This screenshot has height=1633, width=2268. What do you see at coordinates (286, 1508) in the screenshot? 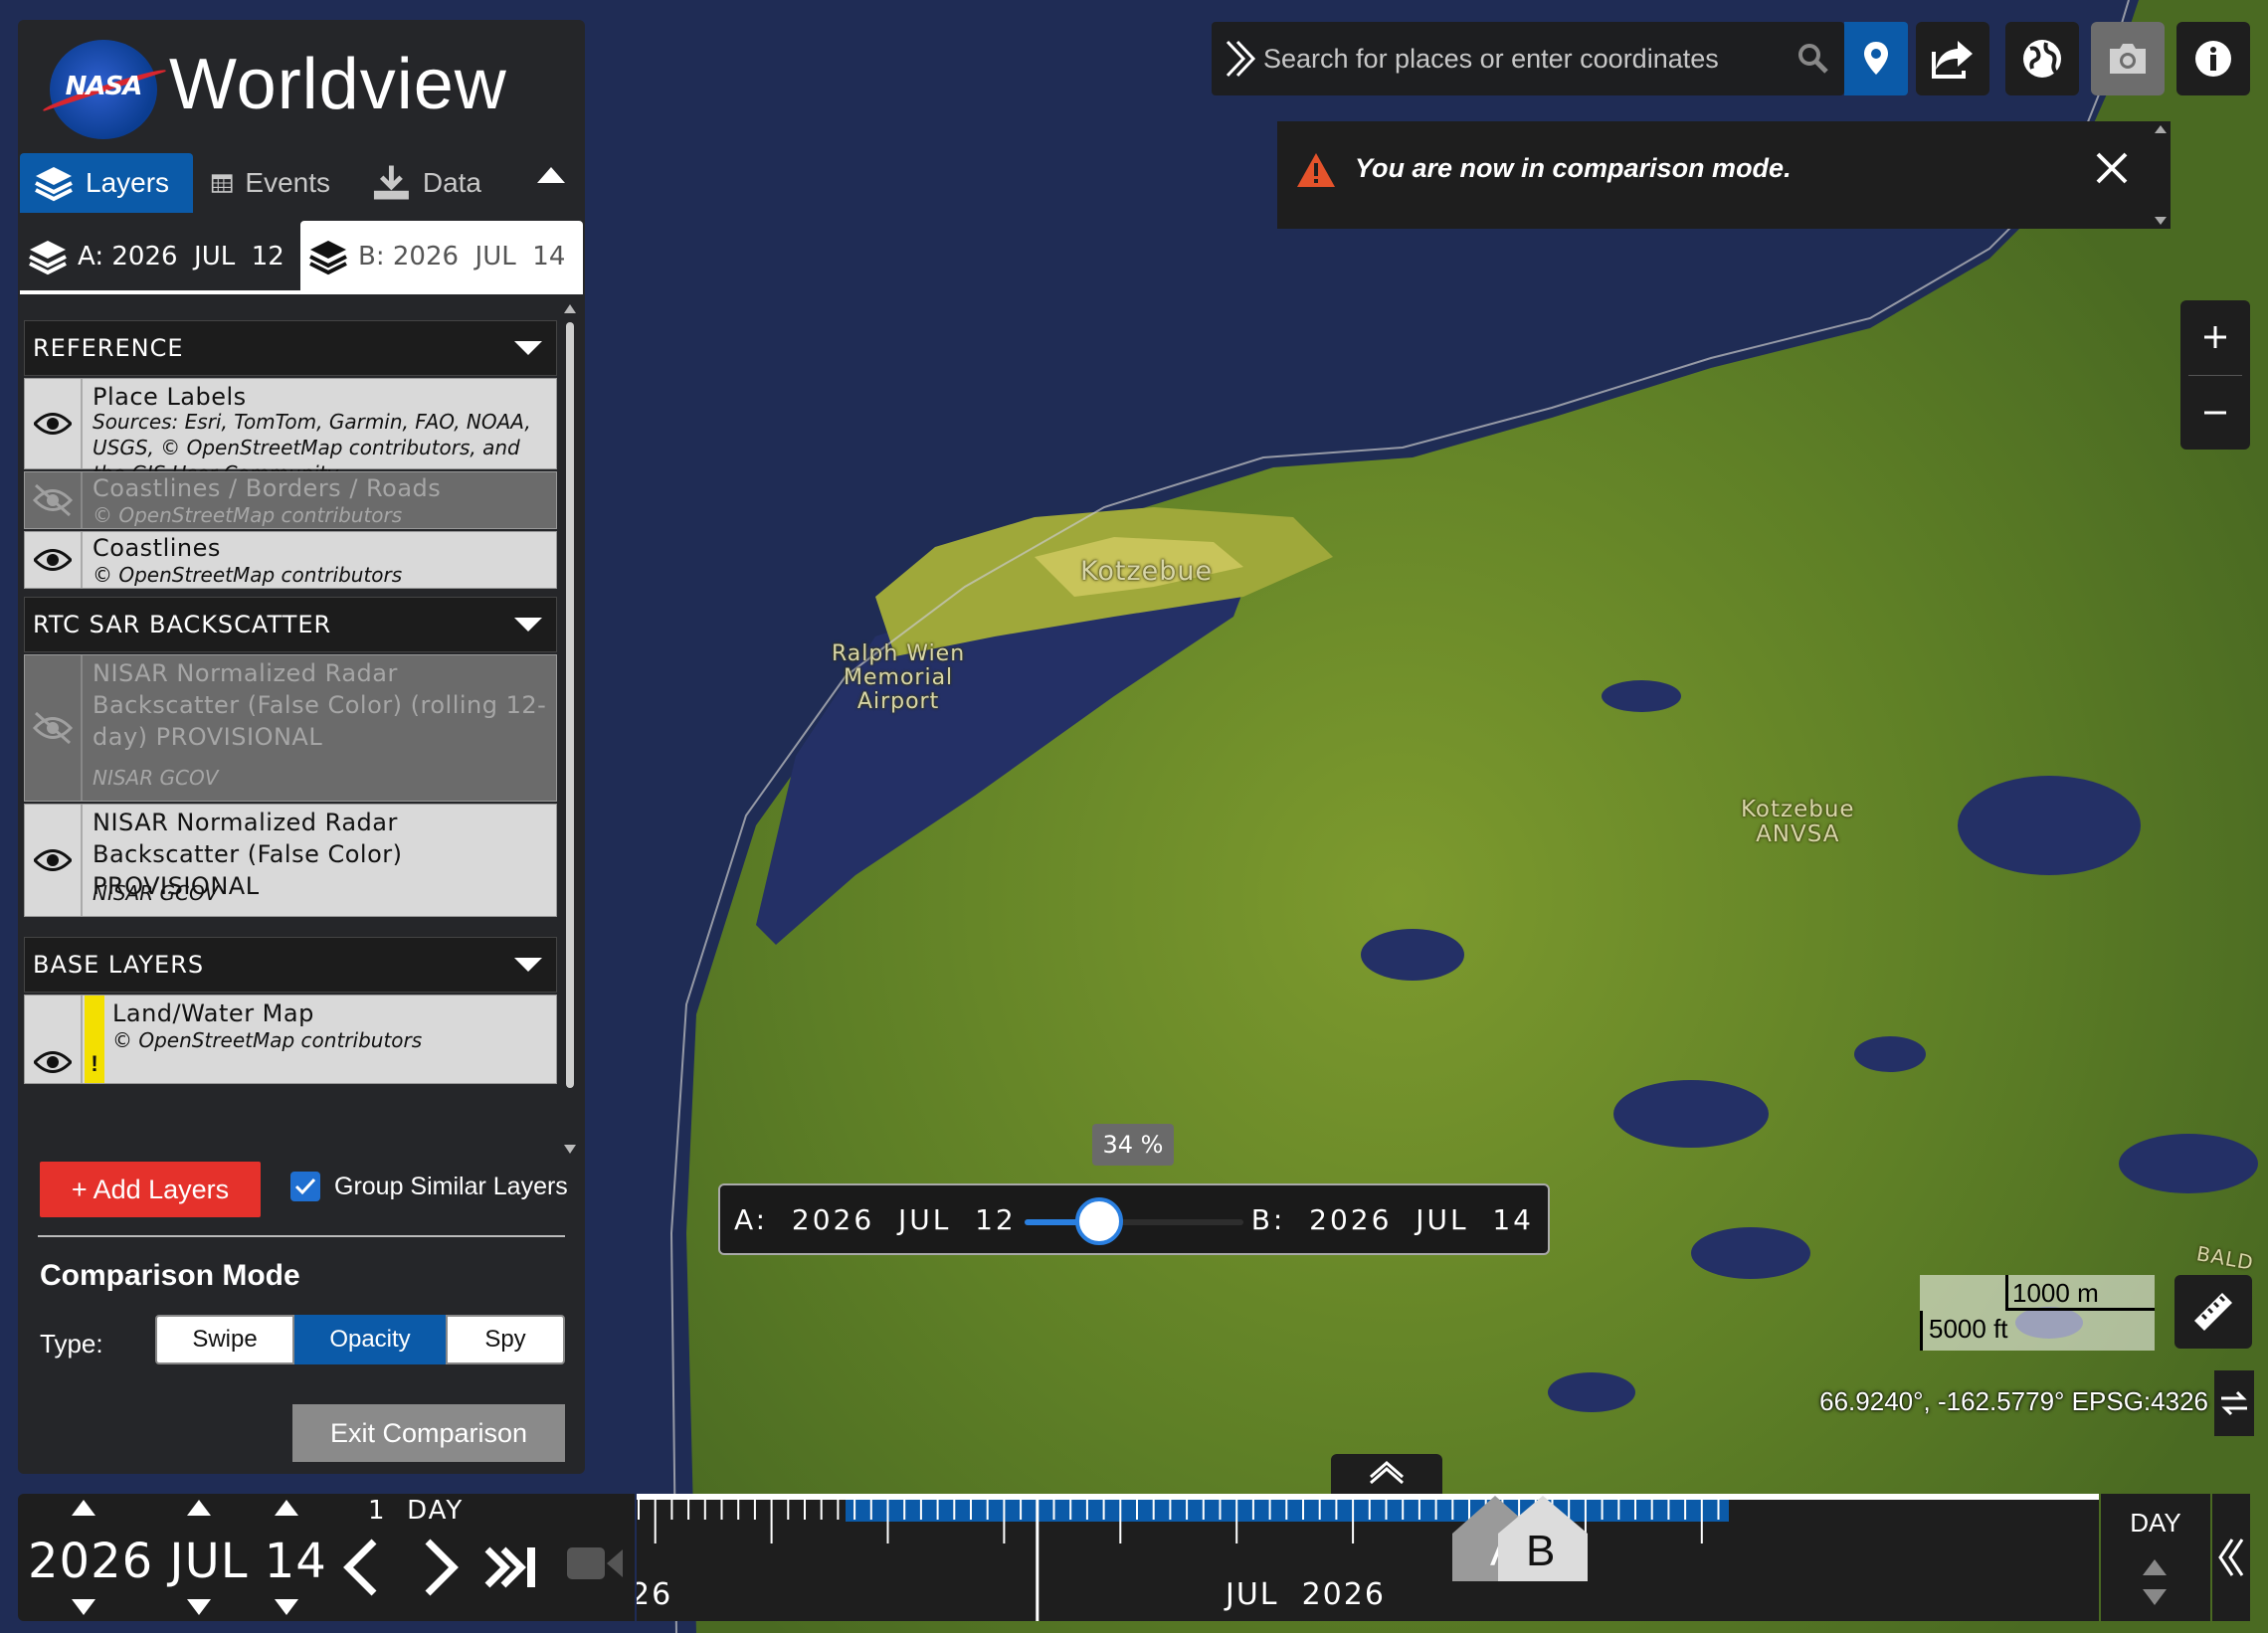
I see `day-up-icon` at bounding box center [286, 1508].